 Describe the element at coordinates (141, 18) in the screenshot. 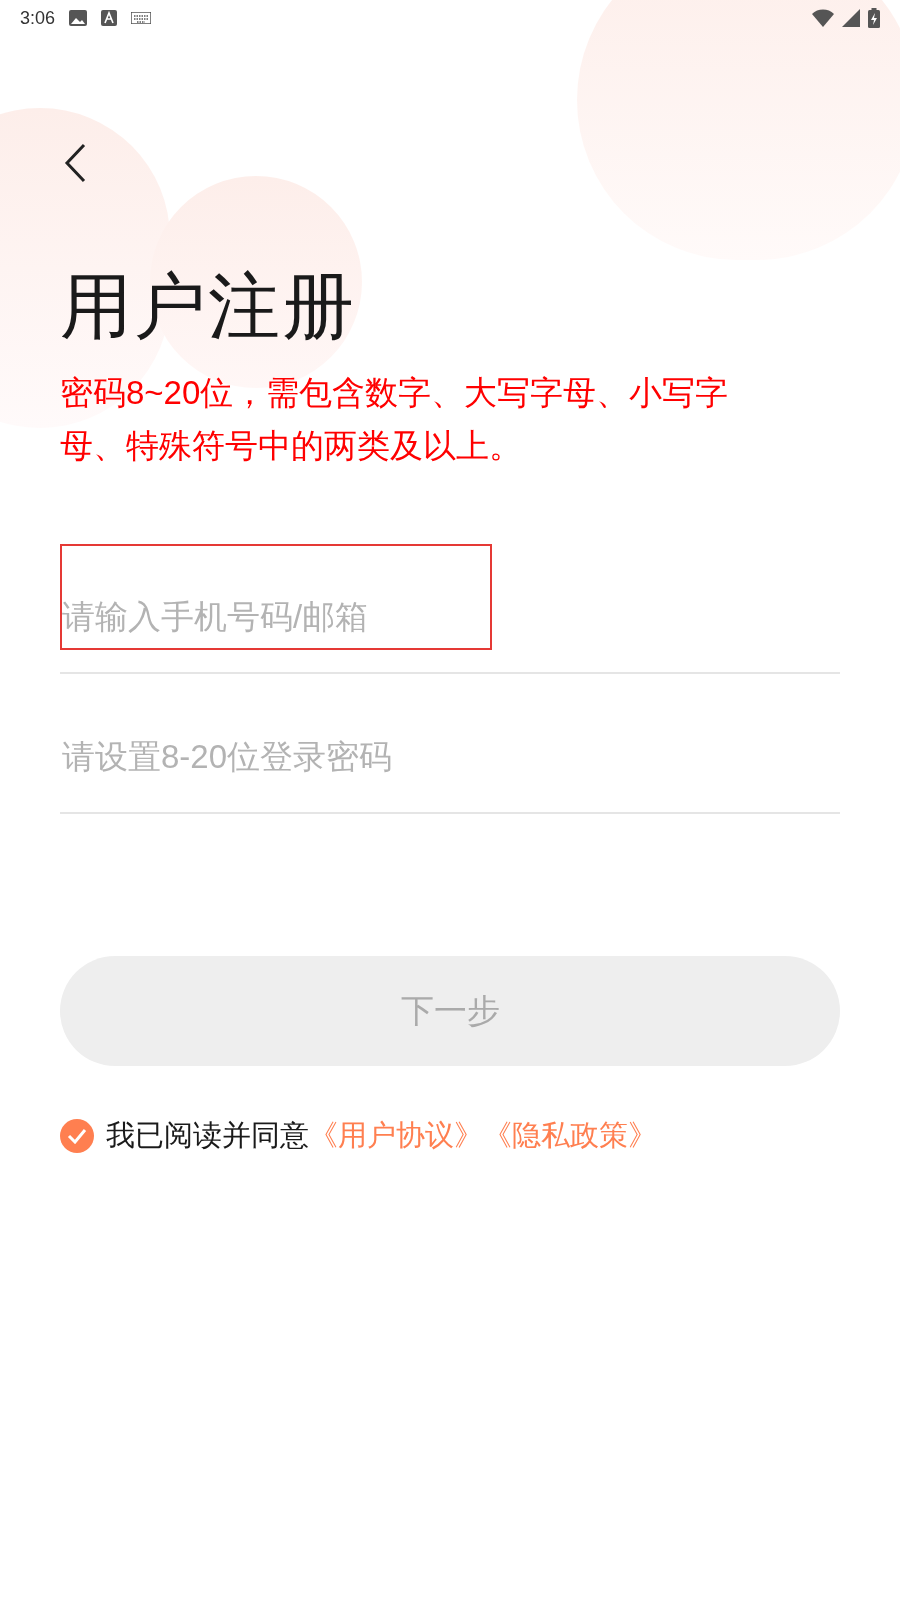

I see `keyboard-icon` at that location.